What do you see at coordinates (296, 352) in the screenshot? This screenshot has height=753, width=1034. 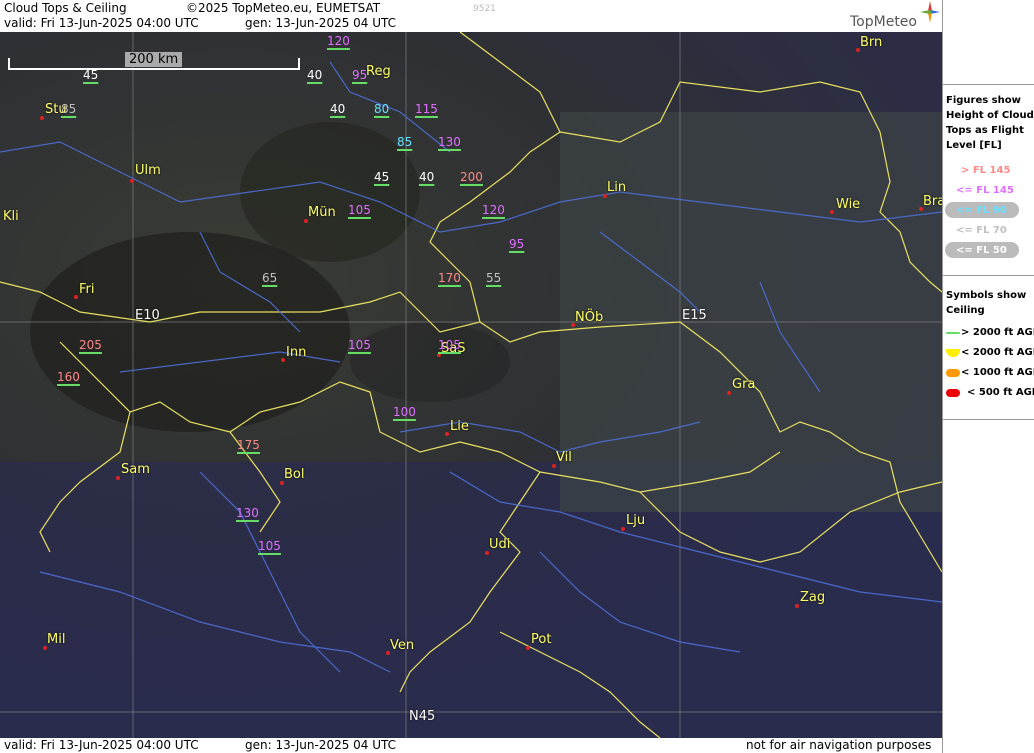 I see `city-label: Inn` at bounding box center [296, 352].